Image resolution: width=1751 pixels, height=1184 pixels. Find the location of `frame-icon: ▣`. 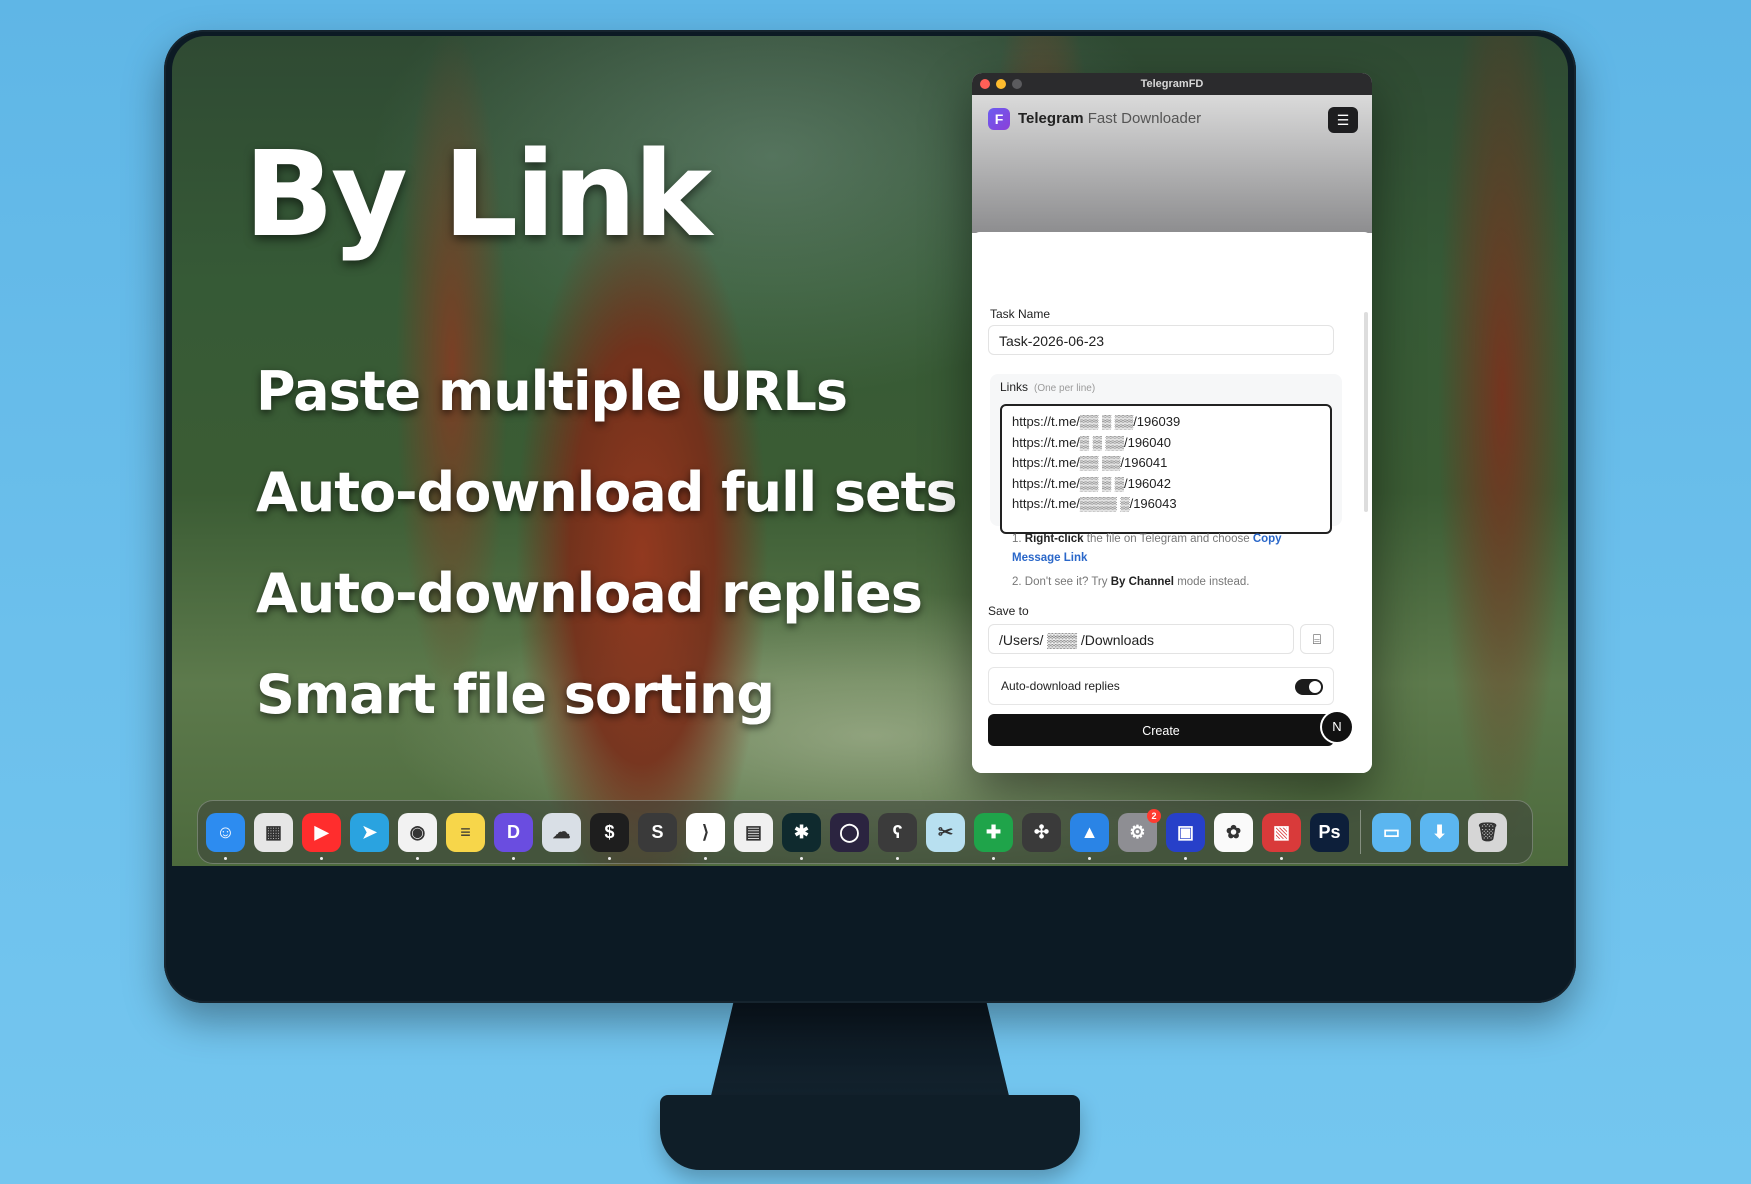

frame-icon: ▣ is located at coordinates (1185, 836).